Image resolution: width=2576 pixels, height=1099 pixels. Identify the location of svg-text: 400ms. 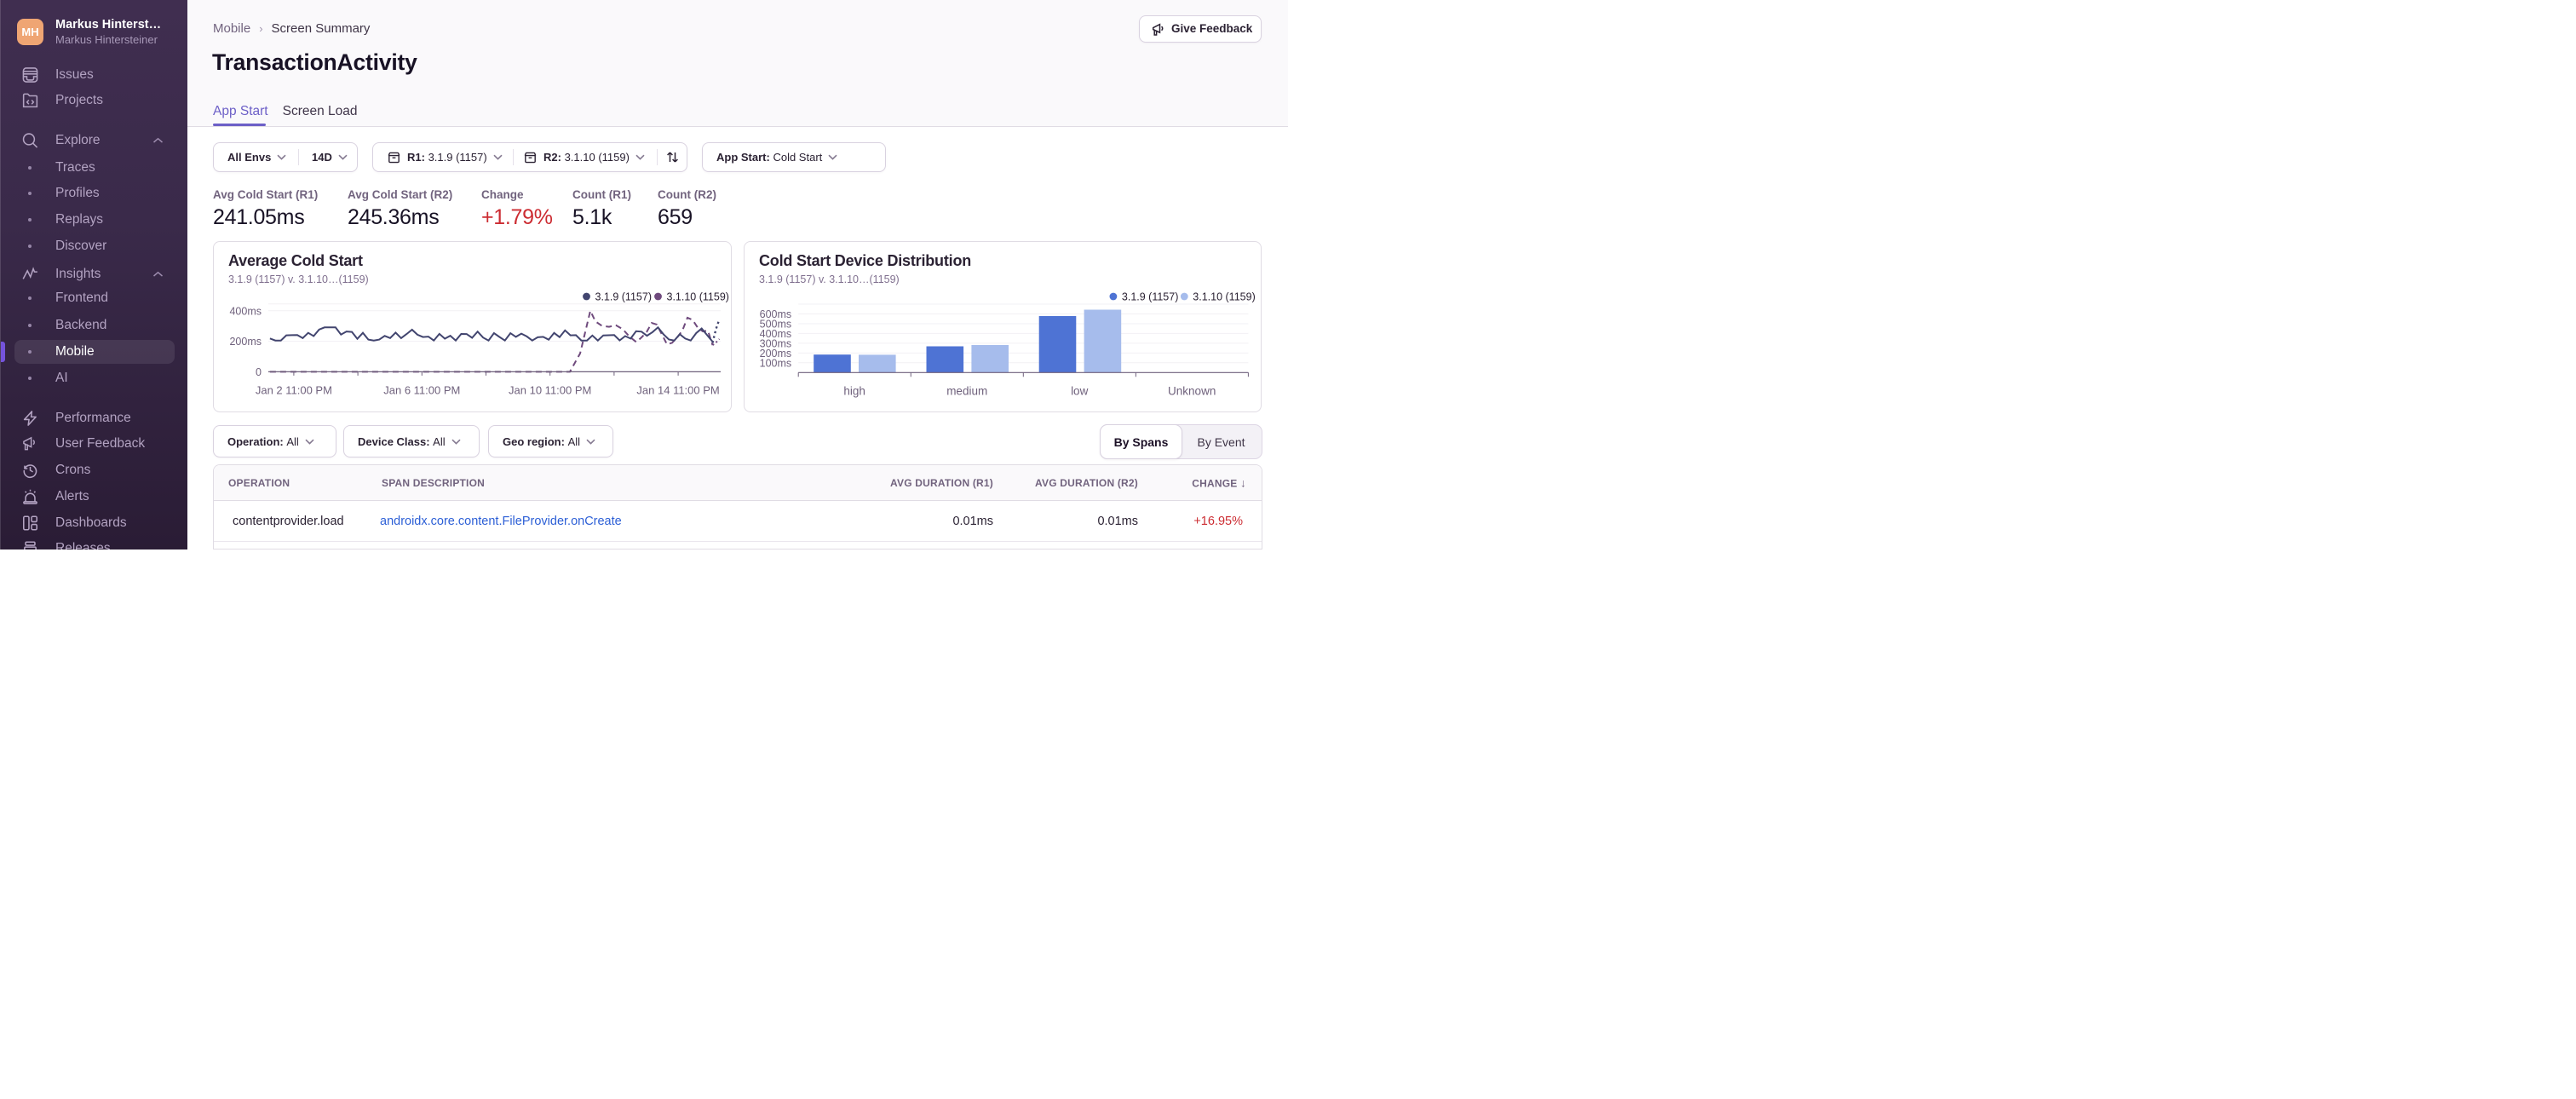
(246, 311).